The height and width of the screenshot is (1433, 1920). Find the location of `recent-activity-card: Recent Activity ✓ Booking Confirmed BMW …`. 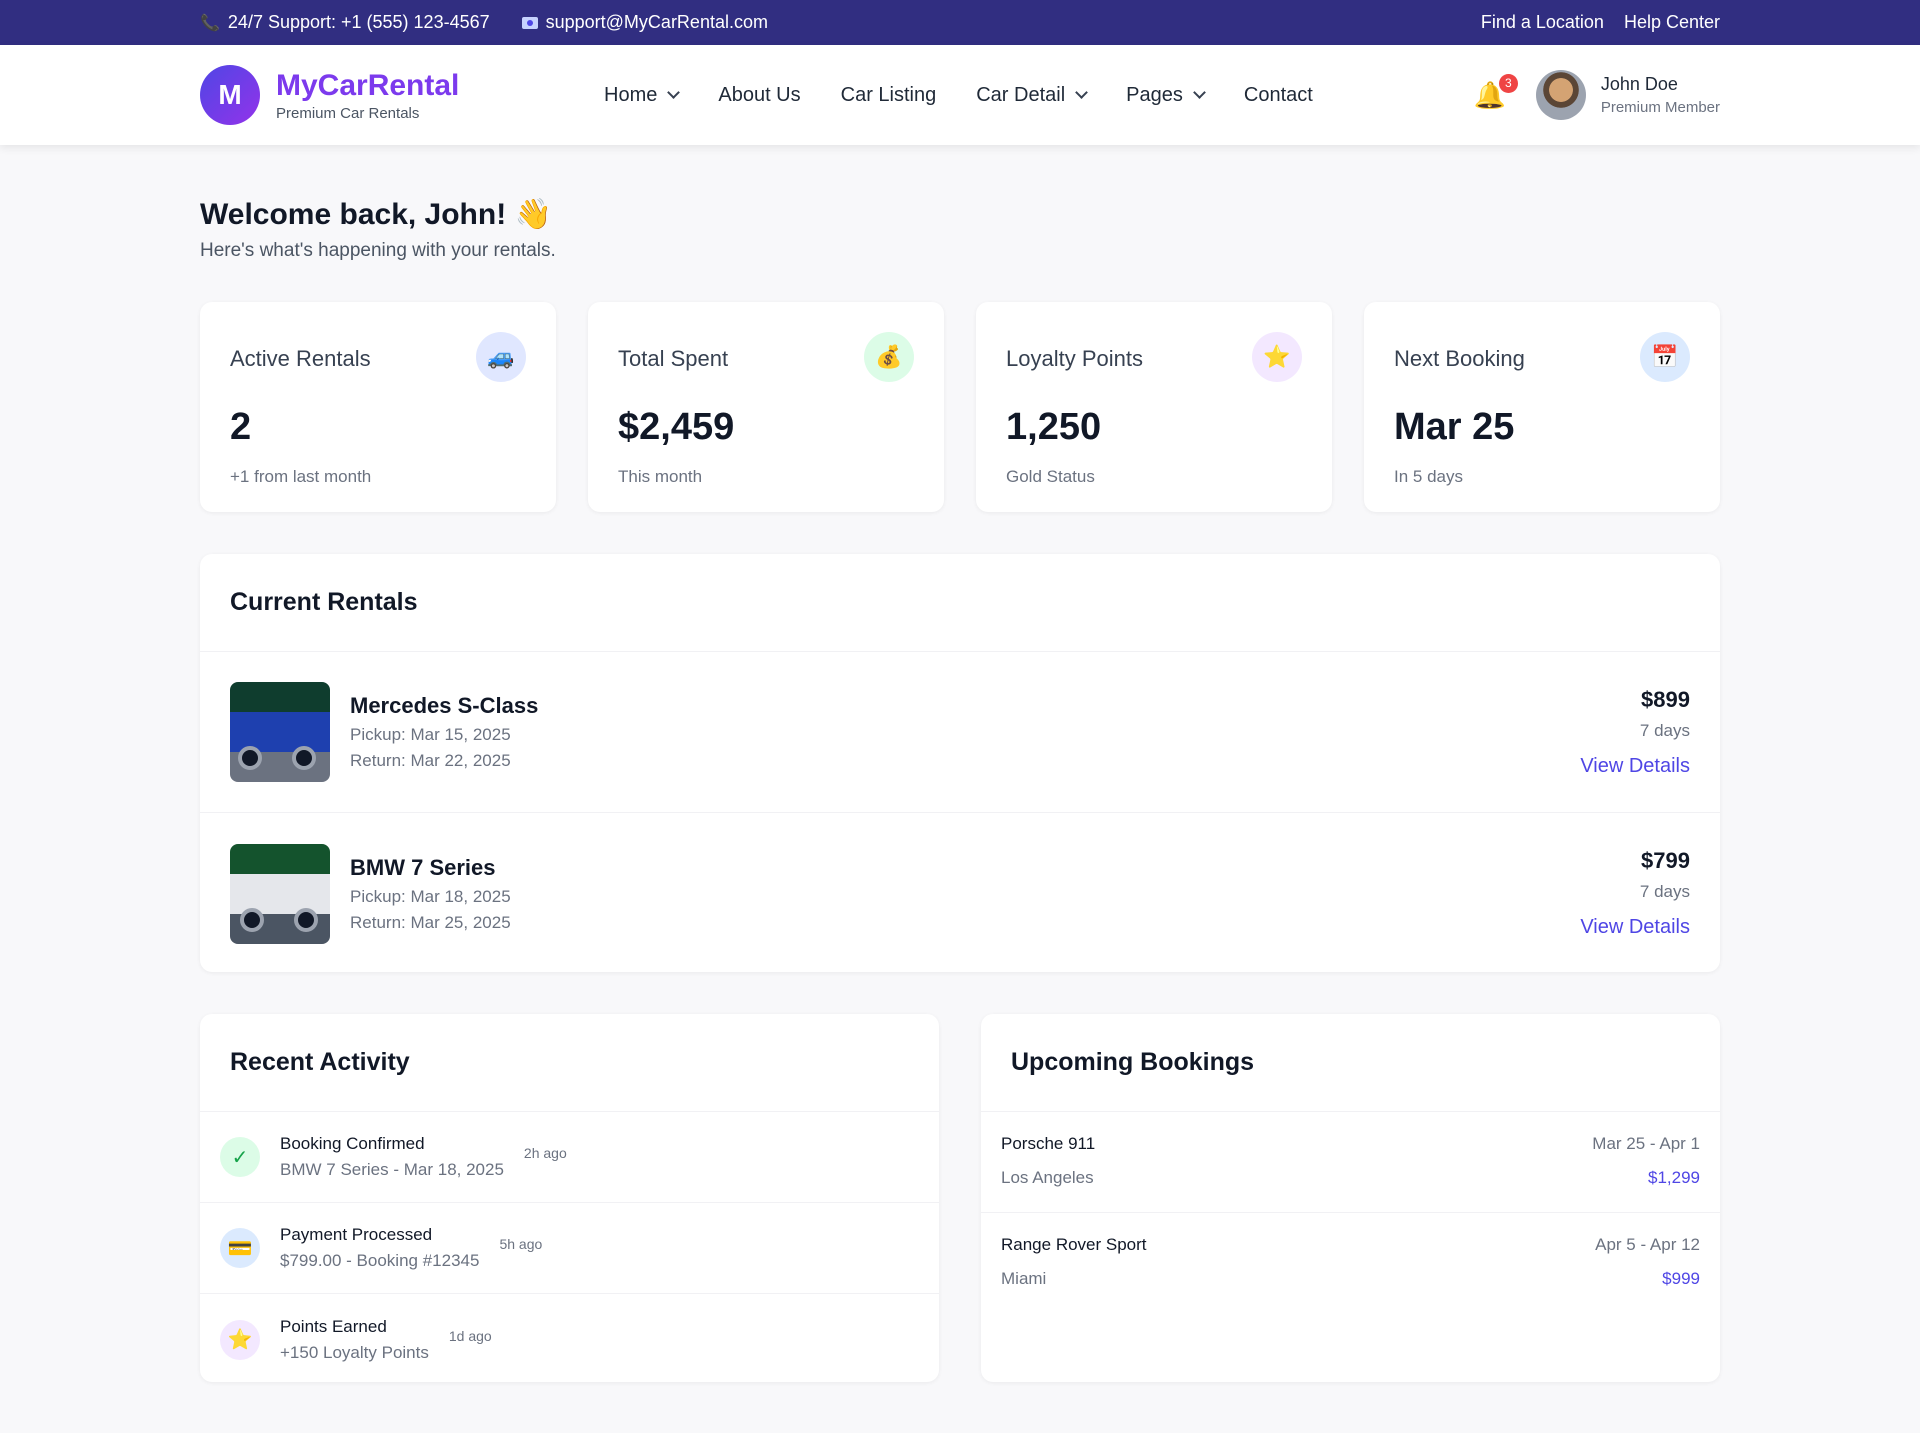

recent-activity-card: Recent Activity ✓ Booking Confirmed BMW … is located at coordinates (569, 1198).